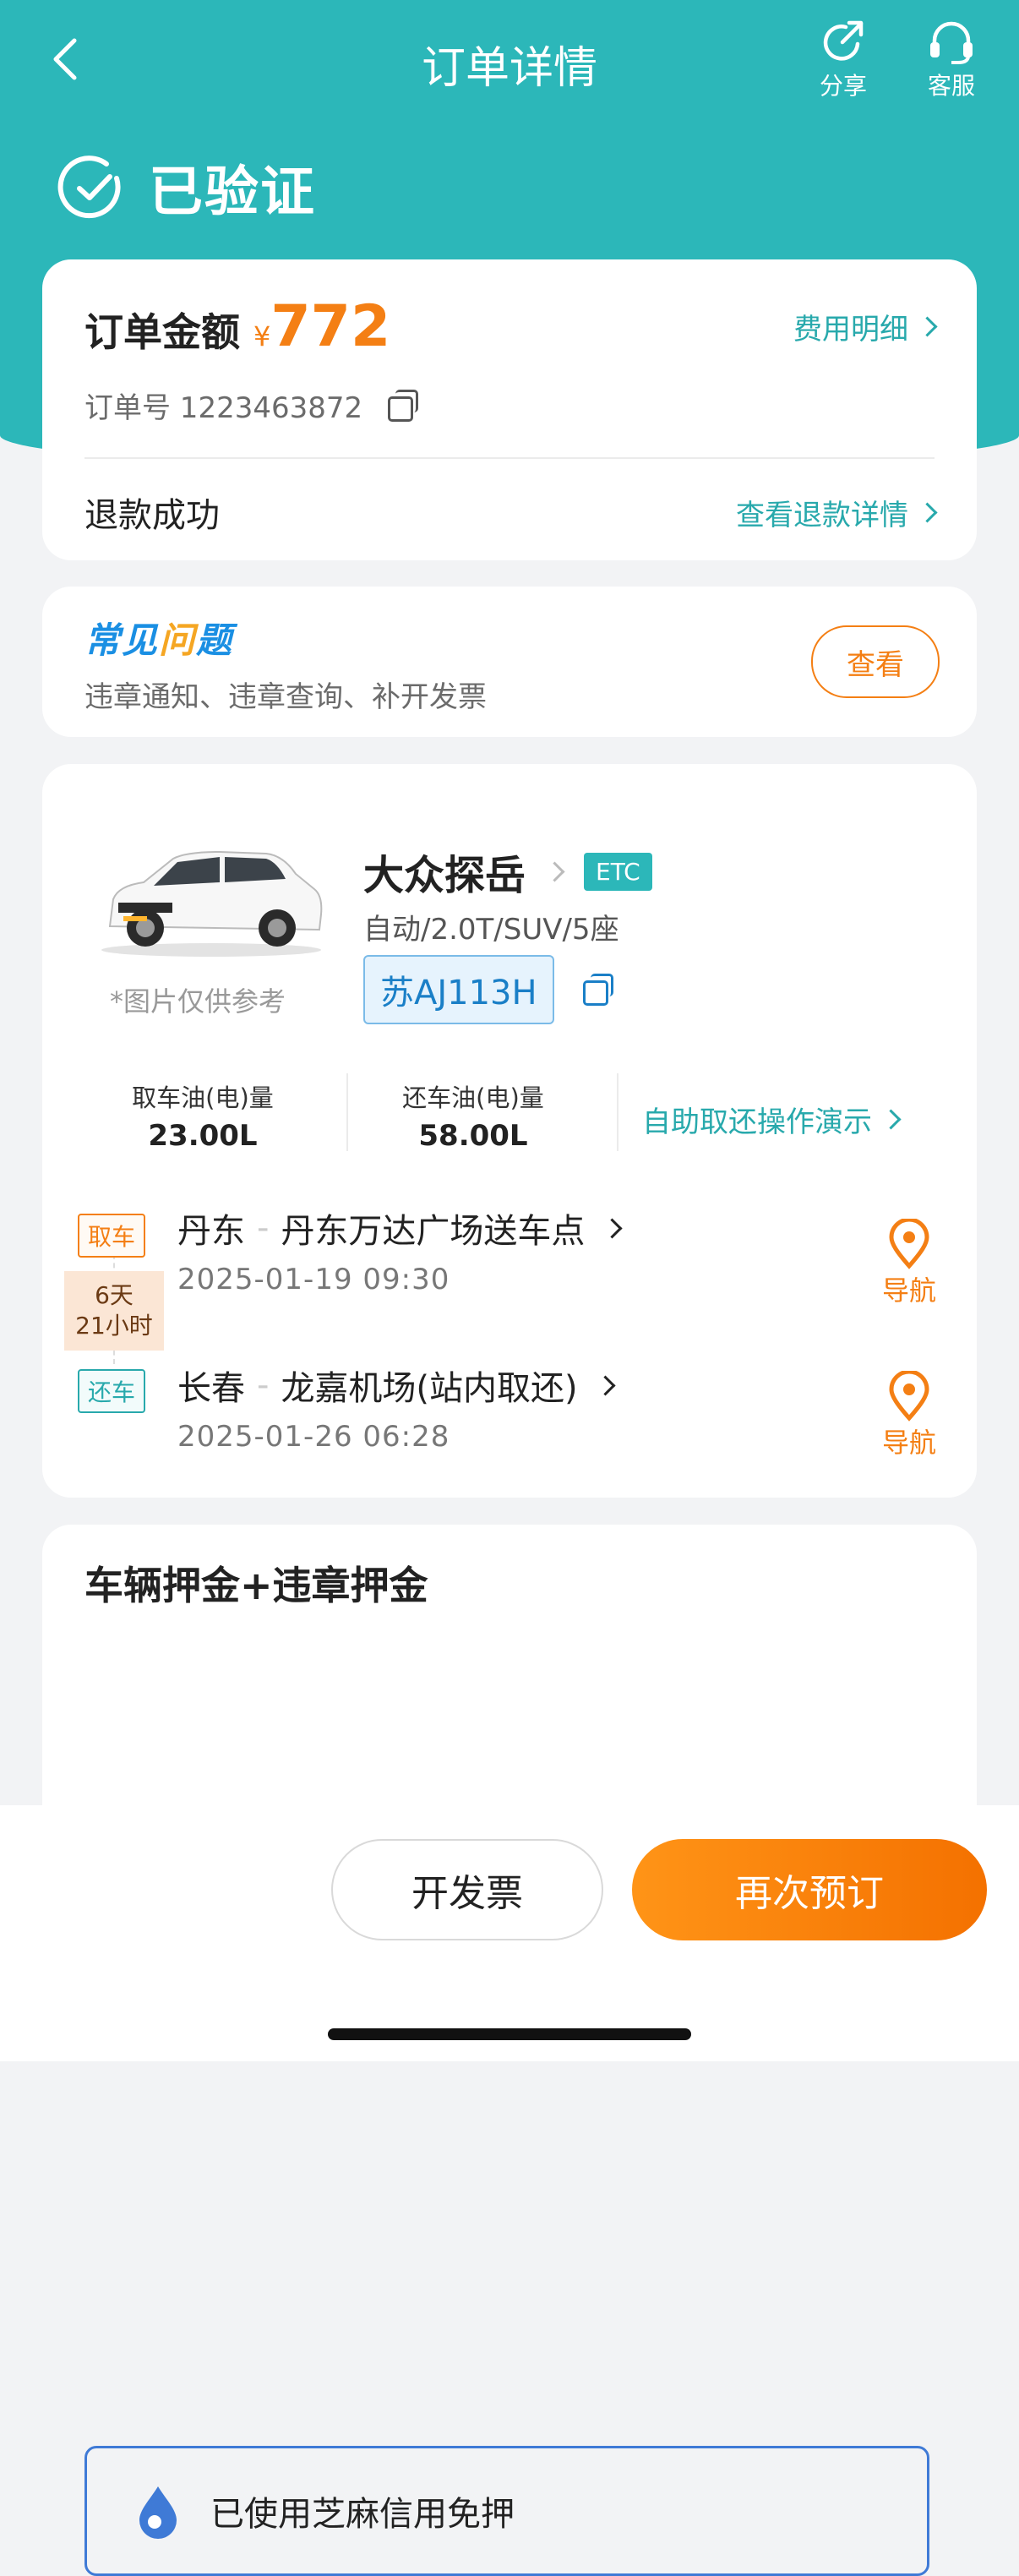 This screenshot has width=1019, height=2576. I want to click on refund-detail-link: 查看退款详情, so click(837, 512).